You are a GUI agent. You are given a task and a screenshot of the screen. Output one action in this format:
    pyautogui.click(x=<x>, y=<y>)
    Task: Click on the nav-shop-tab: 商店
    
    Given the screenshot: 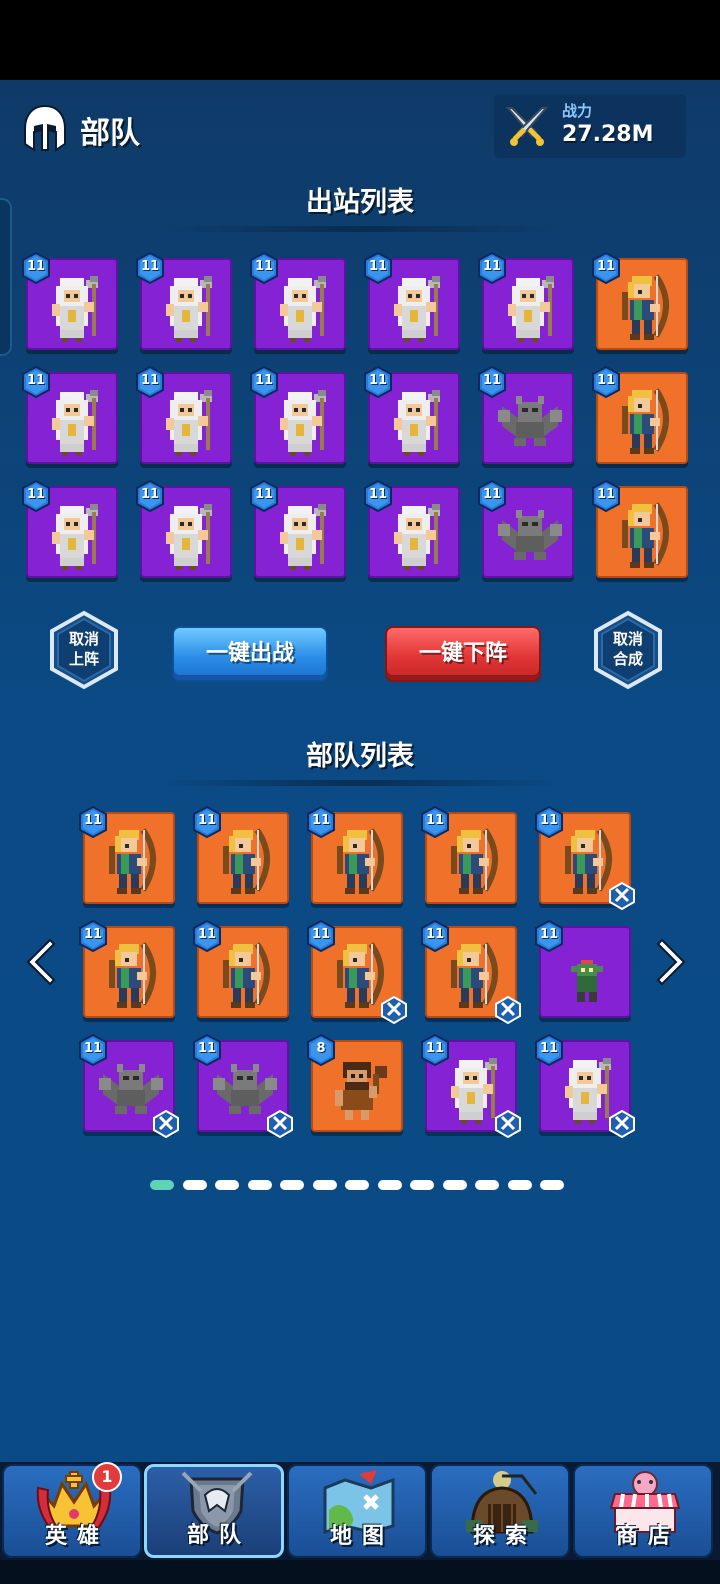 What is the action you would take?
    pyautogui.click(x=643, y=1511)
    